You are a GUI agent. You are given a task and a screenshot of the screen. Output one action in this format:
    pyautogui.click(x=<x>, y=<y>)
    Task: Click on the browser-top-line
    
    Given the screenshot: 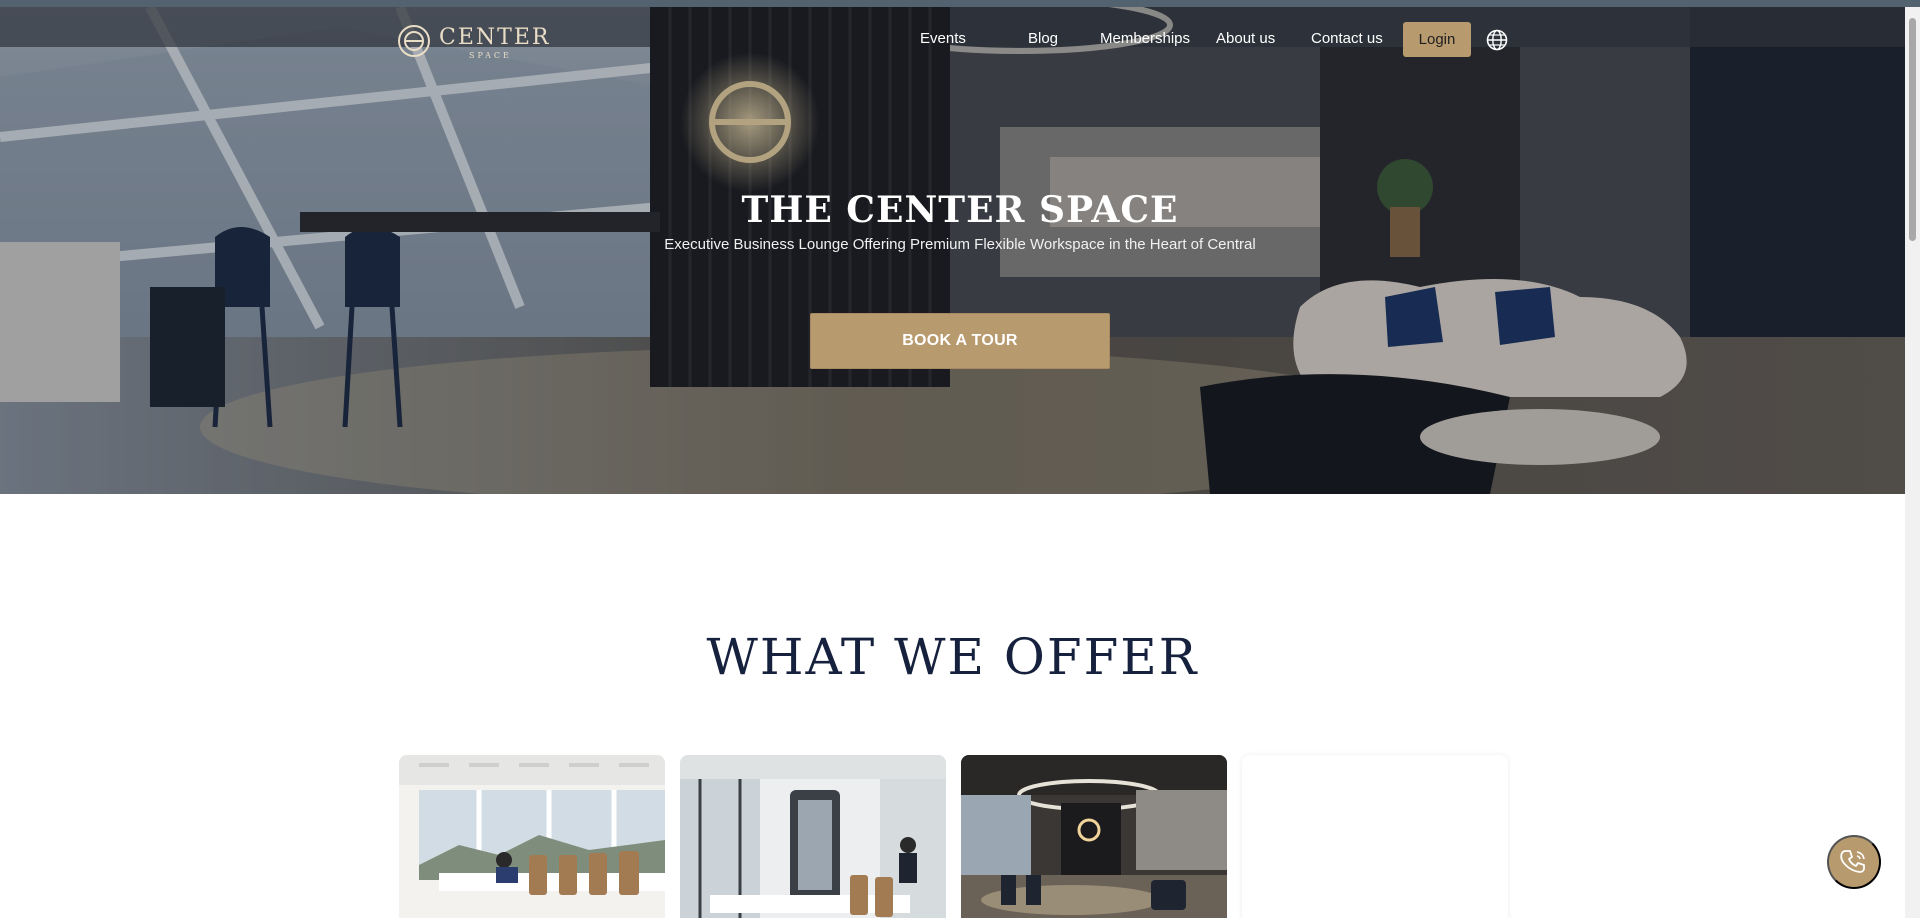 What is the action you would take?
    pyautogui.click(x=960, y=3)
    